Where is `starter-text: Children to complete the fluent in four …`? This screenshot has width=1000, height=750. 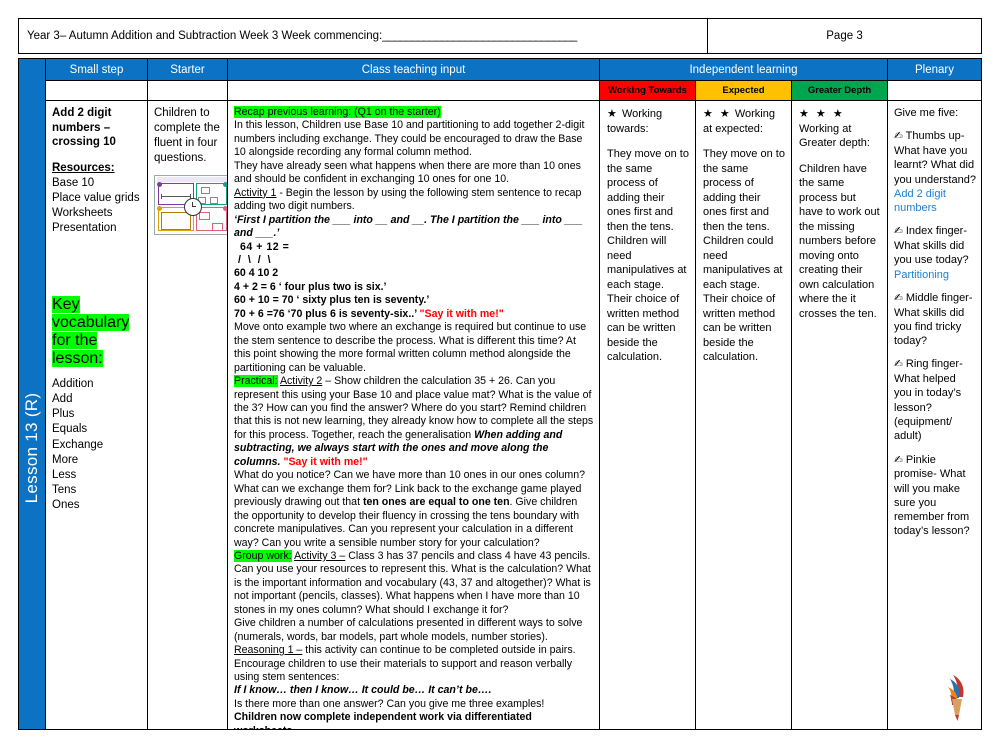 starter-text: Children to complete the fluent in four … is located at coordinates (187, 135).